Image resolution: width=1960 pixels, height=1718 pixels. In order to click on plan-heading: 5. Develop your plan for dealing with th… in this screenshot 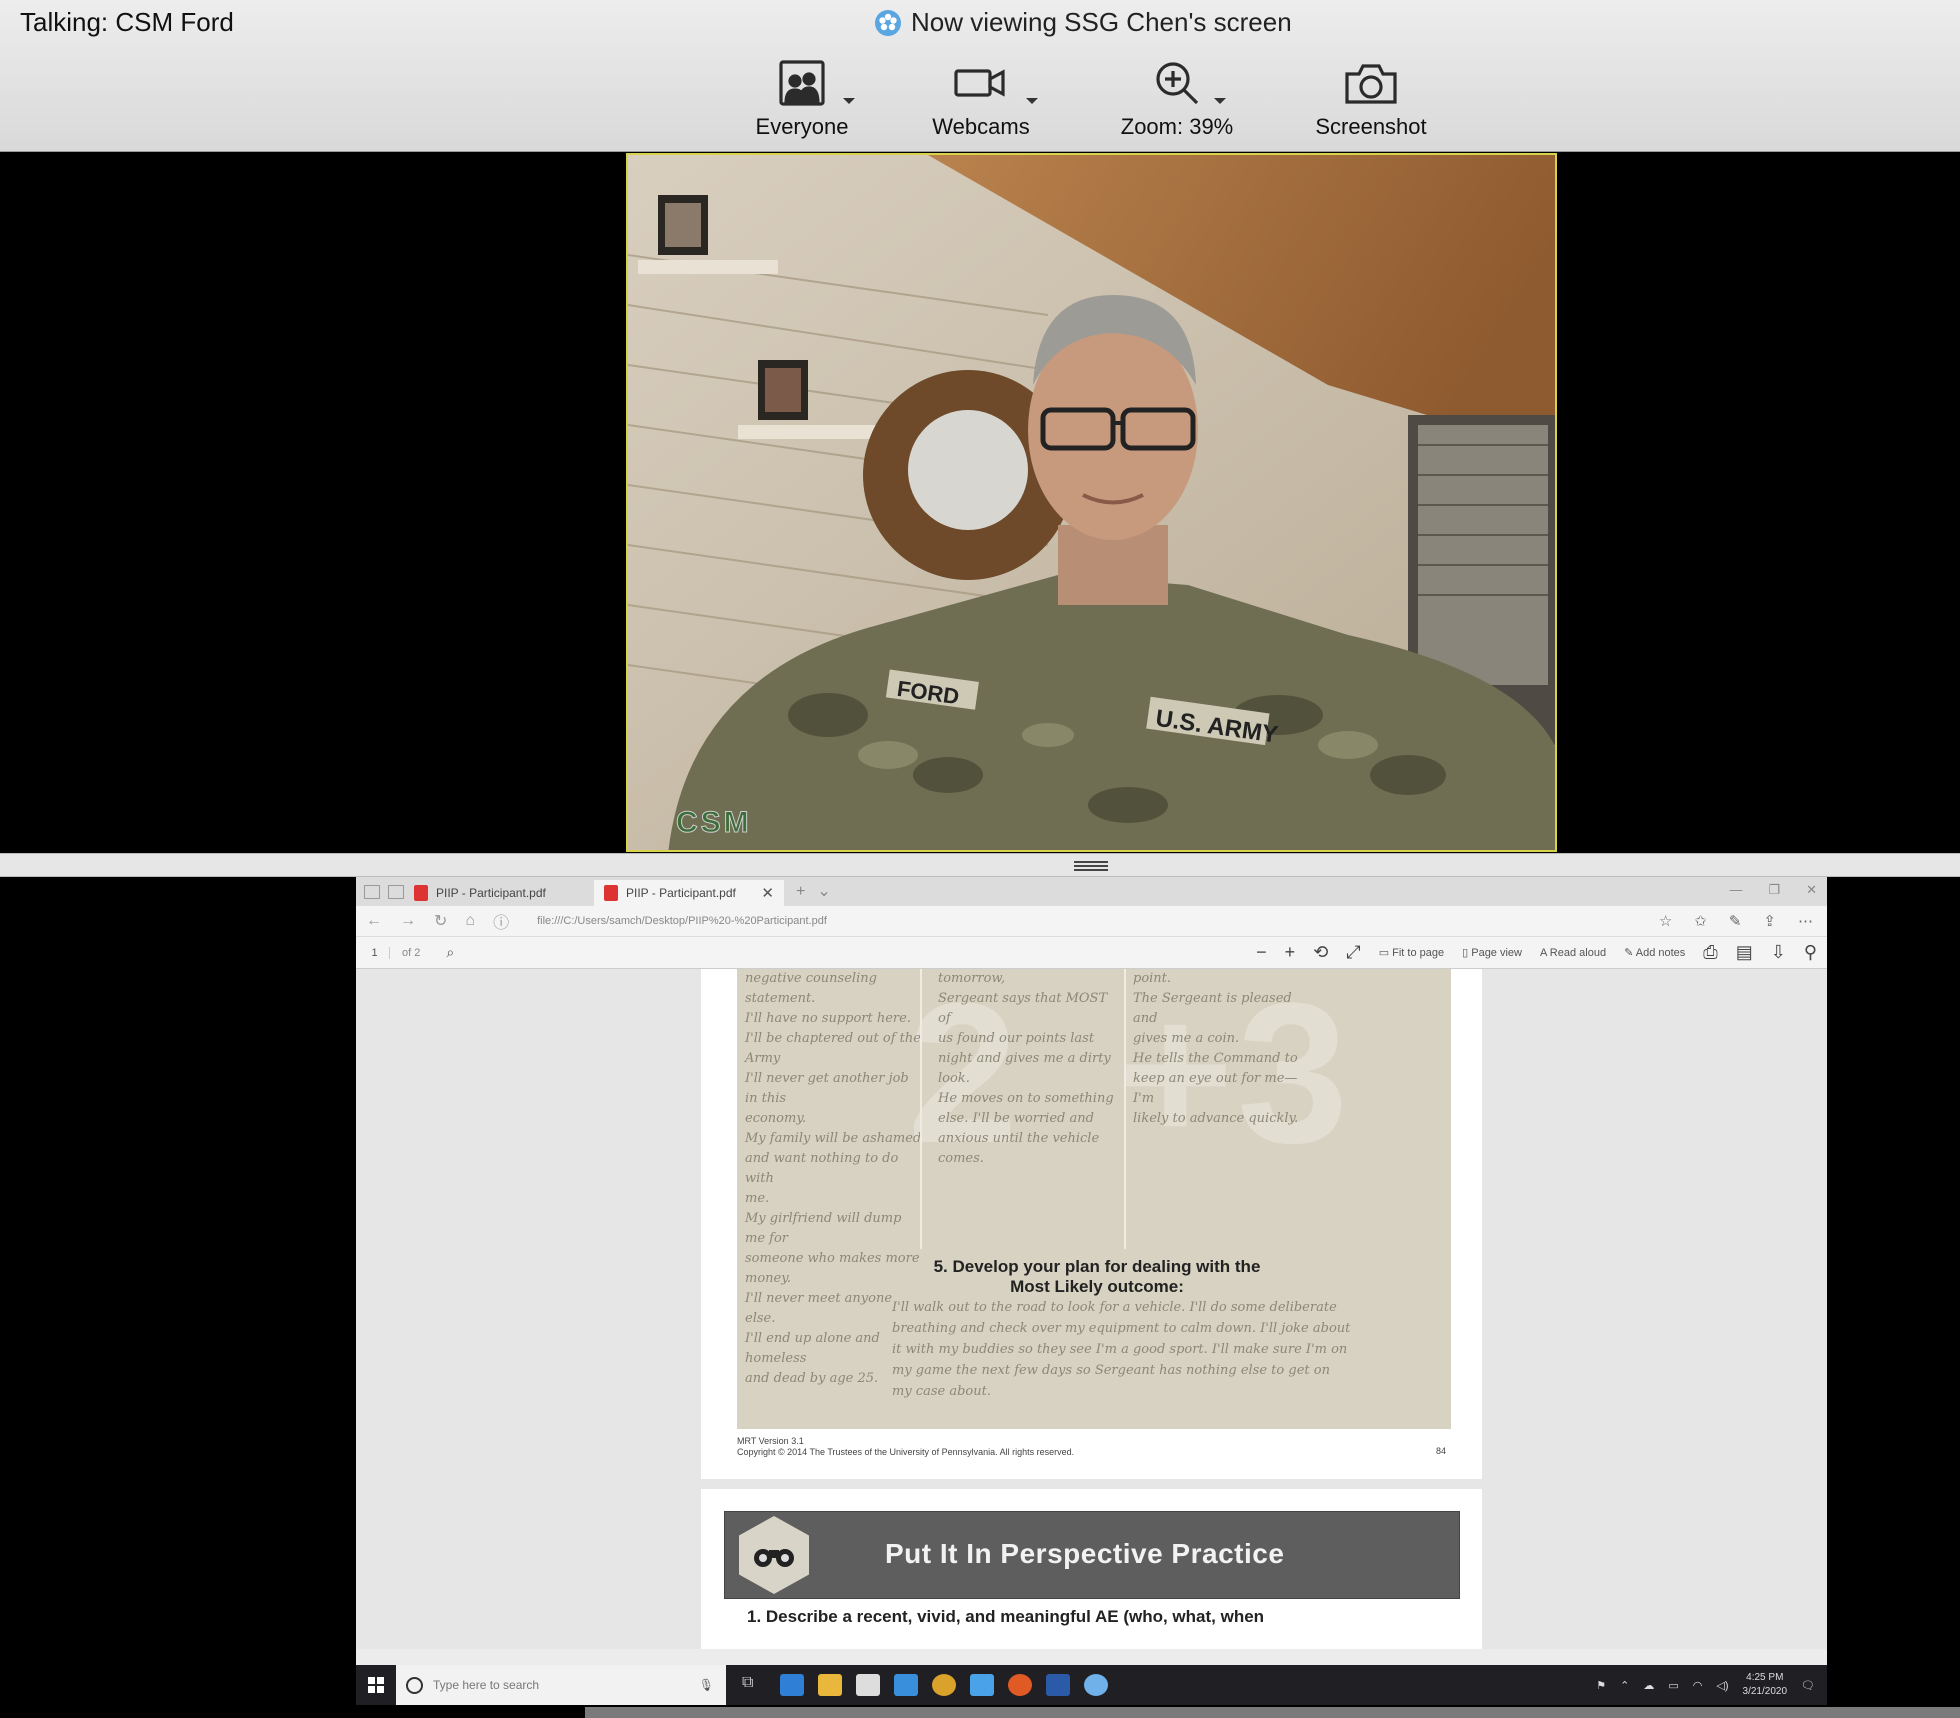, I will do `click(1097, 1276)`.